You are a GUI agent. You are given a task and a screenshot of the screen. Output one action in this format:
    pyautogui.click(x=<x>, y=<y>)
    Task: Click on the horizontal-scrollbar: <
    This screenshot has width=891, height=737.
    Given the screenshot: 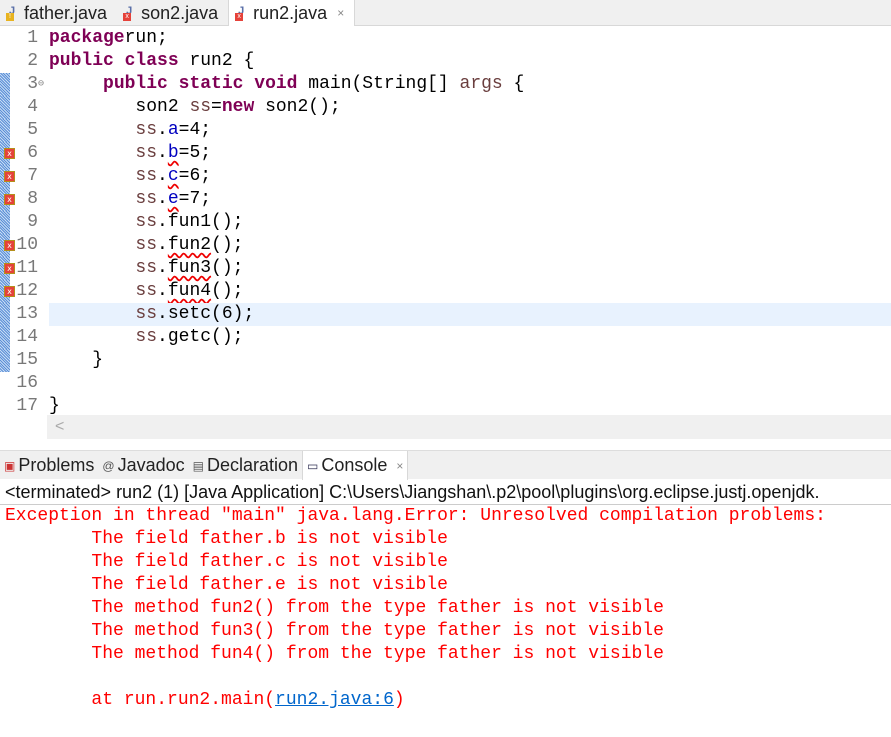 What is the action you would take?
    pyautogui.click(x=469, y=427)
    